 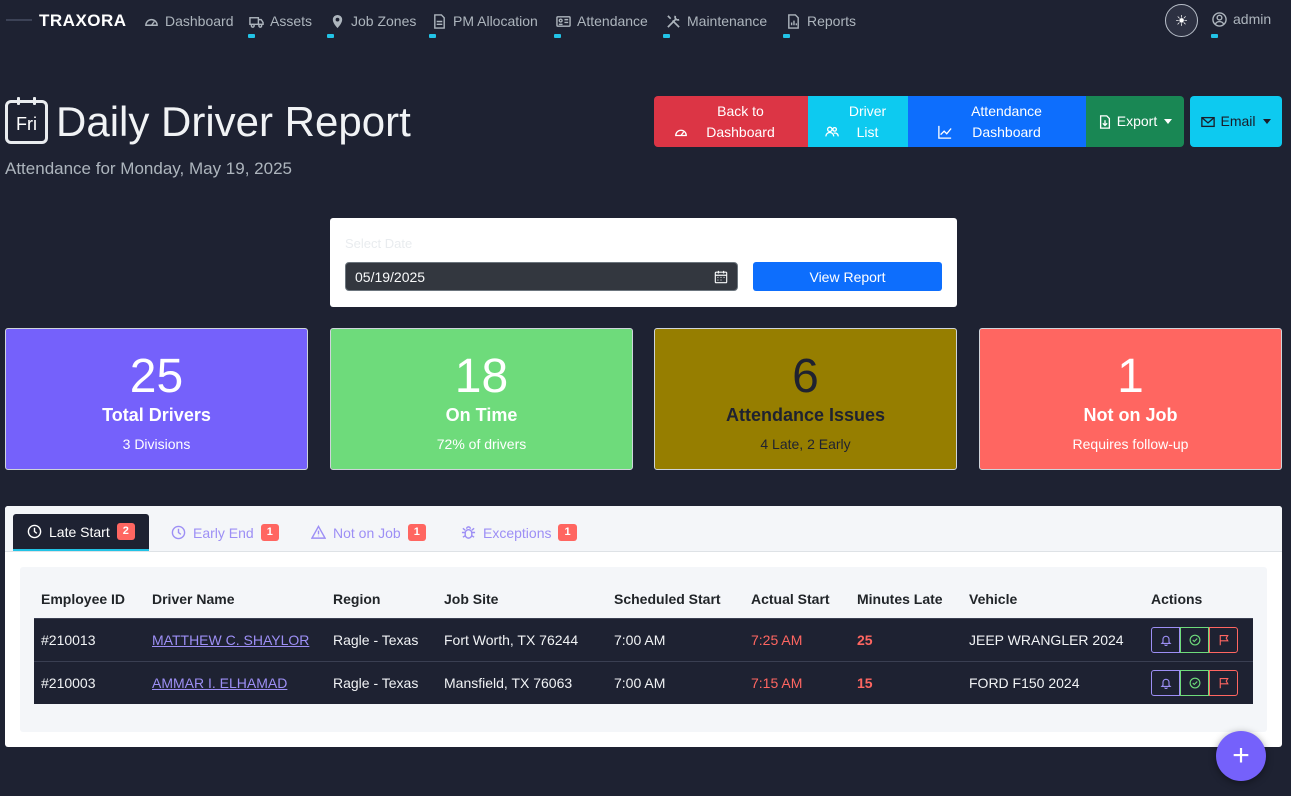 What do you see at coordinates (89, 599) in the screenshot?
I see `column-header: Employee ID` at bounding box center [89, 599].